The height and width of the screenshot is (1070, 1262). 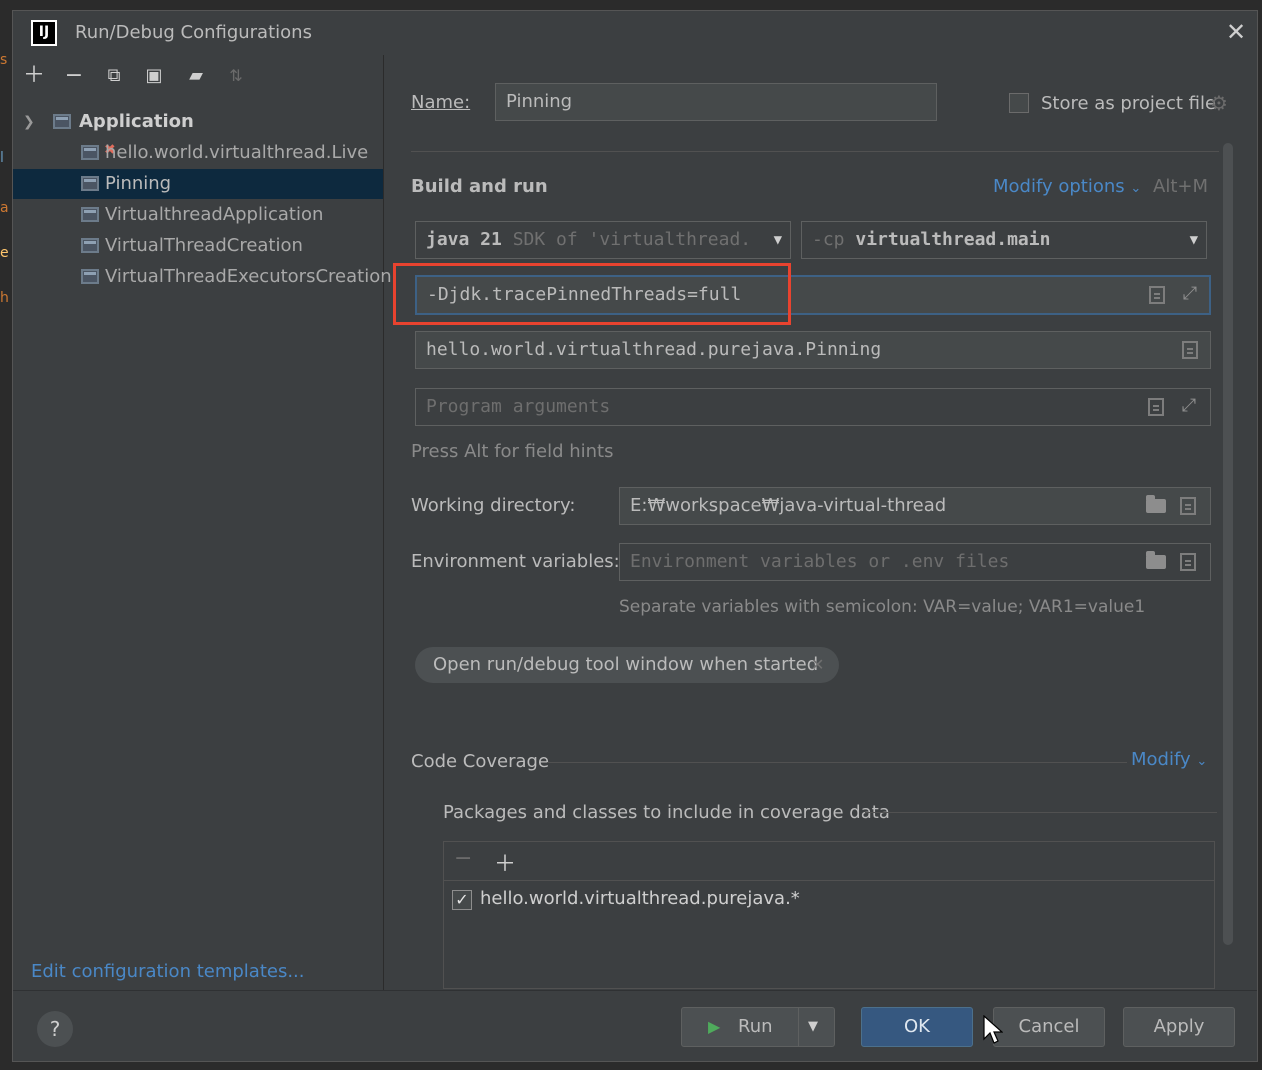 What do you see at coordinates (44, 33) in the screenshot?
I see `intellij-app-icon: IJ` at bounding box center [44, 33].